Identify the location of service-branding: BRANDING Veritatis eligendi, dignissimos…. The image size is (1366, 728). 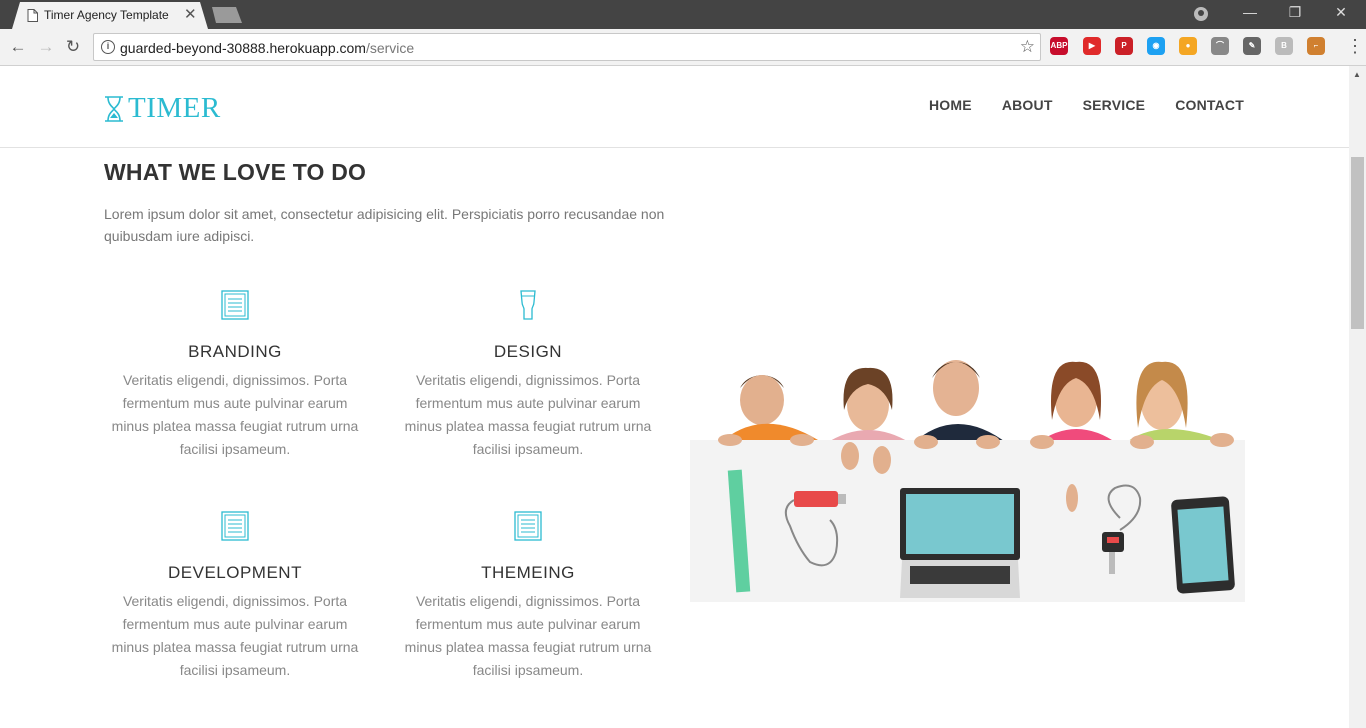
(235, 375).